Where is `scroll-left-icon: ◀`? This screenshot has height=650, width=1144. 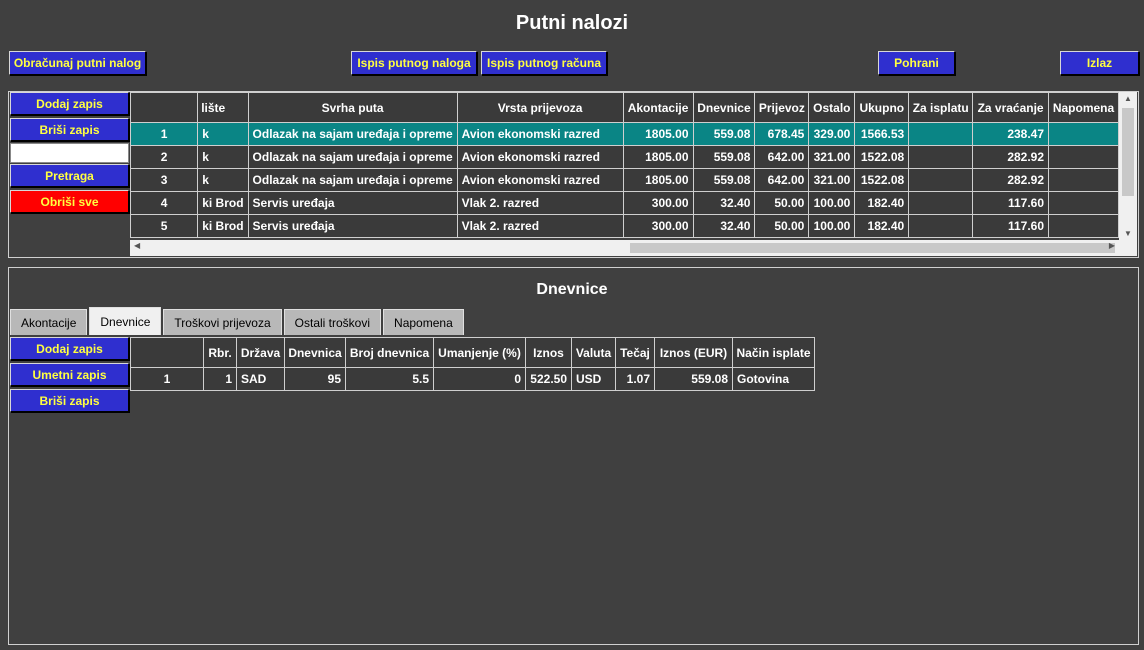
scroll-left-icon: ◀ is located at coordinates (137, 245).